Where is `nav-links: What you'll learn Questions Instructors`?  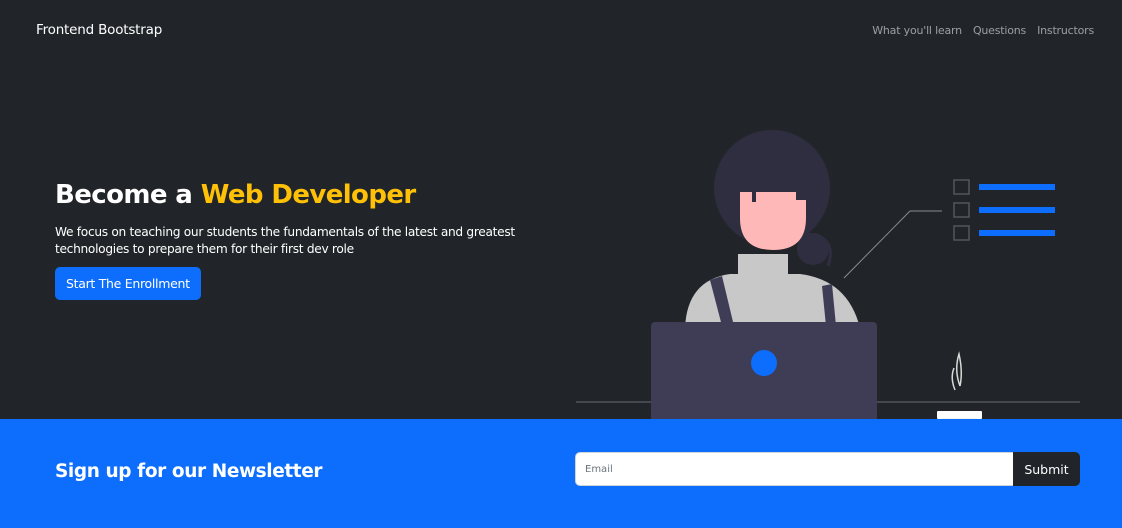 nav-links: What you'll learn Questions Instructors is located at coordinates (983, 30).